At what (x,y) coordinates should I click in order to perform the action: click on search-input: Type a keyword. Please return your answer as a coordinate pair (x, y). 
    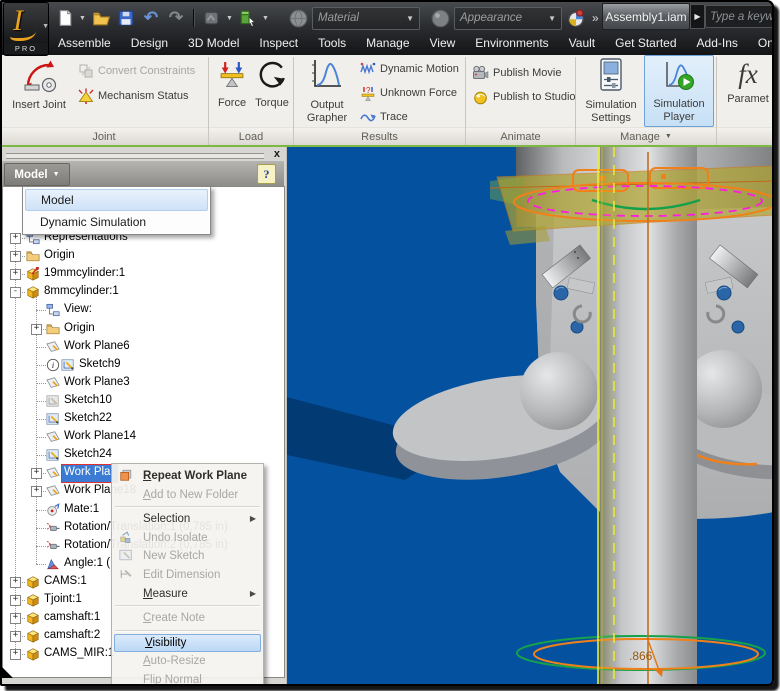
    Looking at the image, I should click on (739, 16).